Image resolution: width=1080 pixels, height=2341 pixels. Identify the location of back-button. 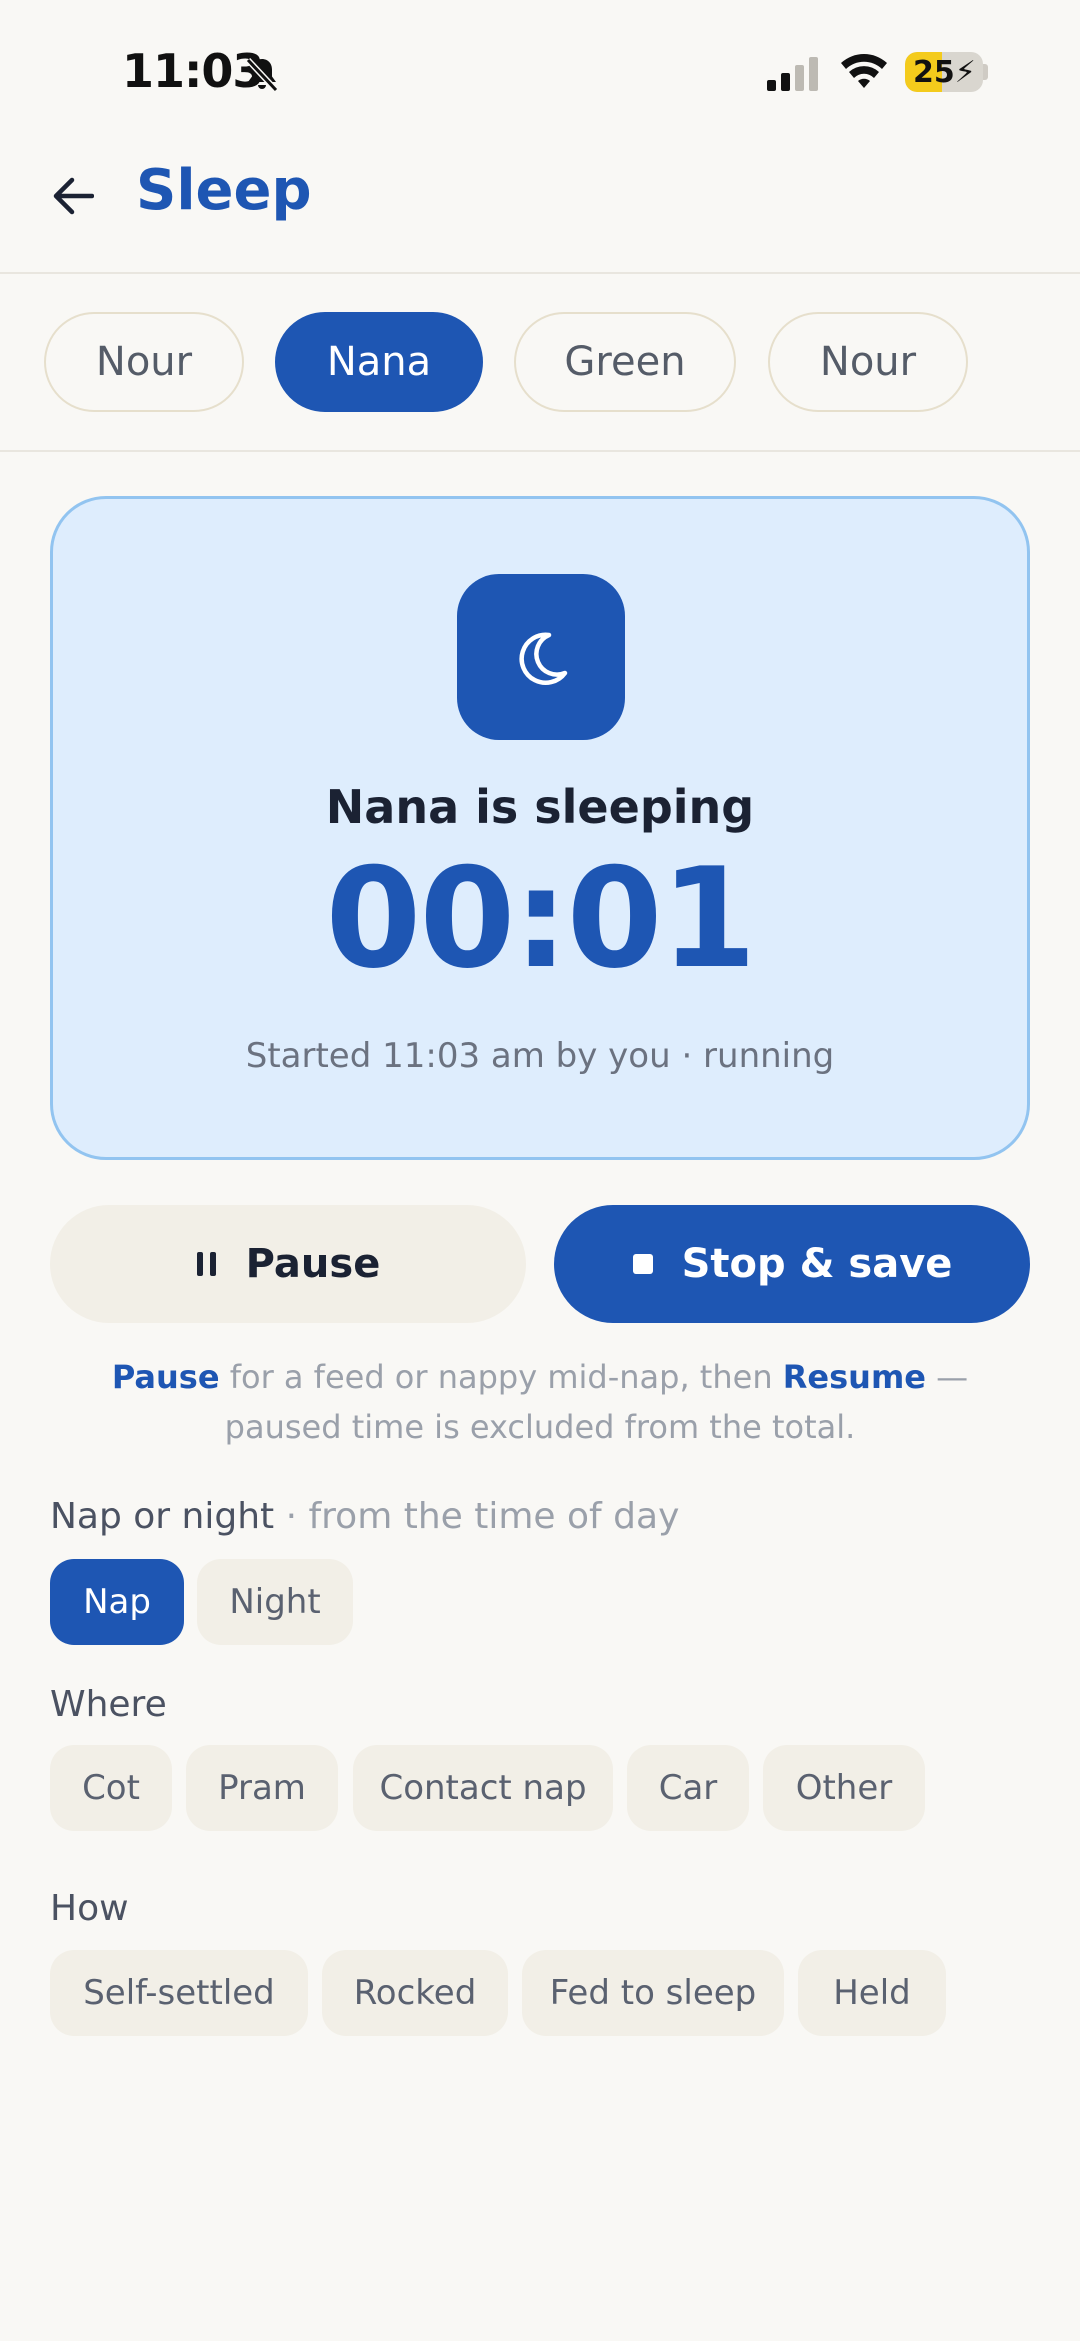
(72, 196).